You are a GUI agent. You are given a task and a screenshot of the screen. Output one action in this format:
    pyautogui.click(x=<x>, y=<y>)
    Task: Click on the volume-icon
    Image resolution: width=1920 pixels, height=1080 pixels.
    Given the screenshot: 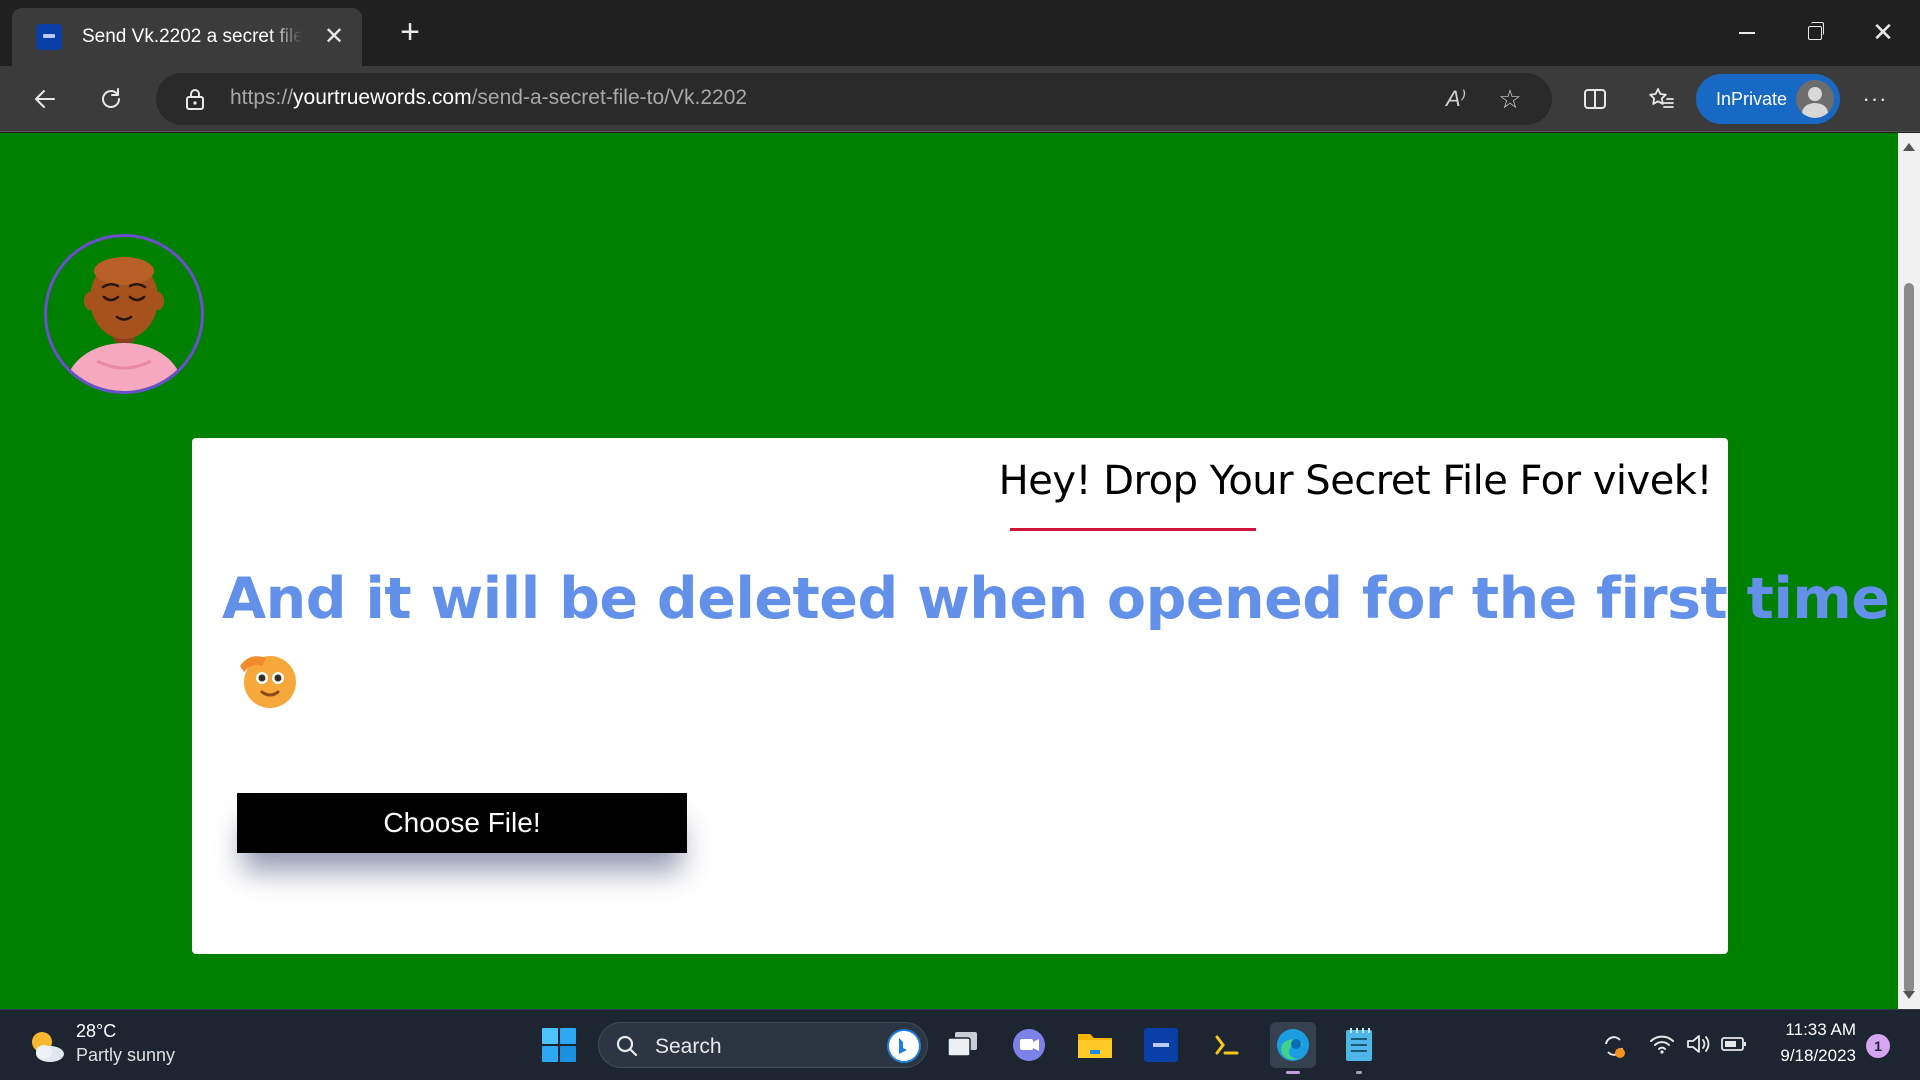 What is the action you would take?
    pyautogui.click(x=1698, y=1046)
    